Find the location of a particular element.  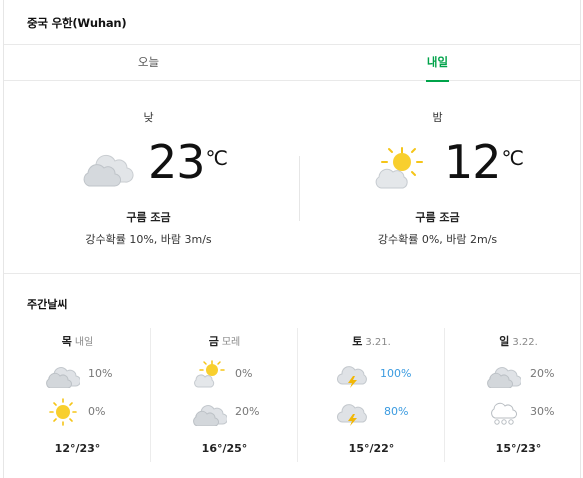

location-title: 중국 우한(Wuhan) is located at coordinates (77, 23).